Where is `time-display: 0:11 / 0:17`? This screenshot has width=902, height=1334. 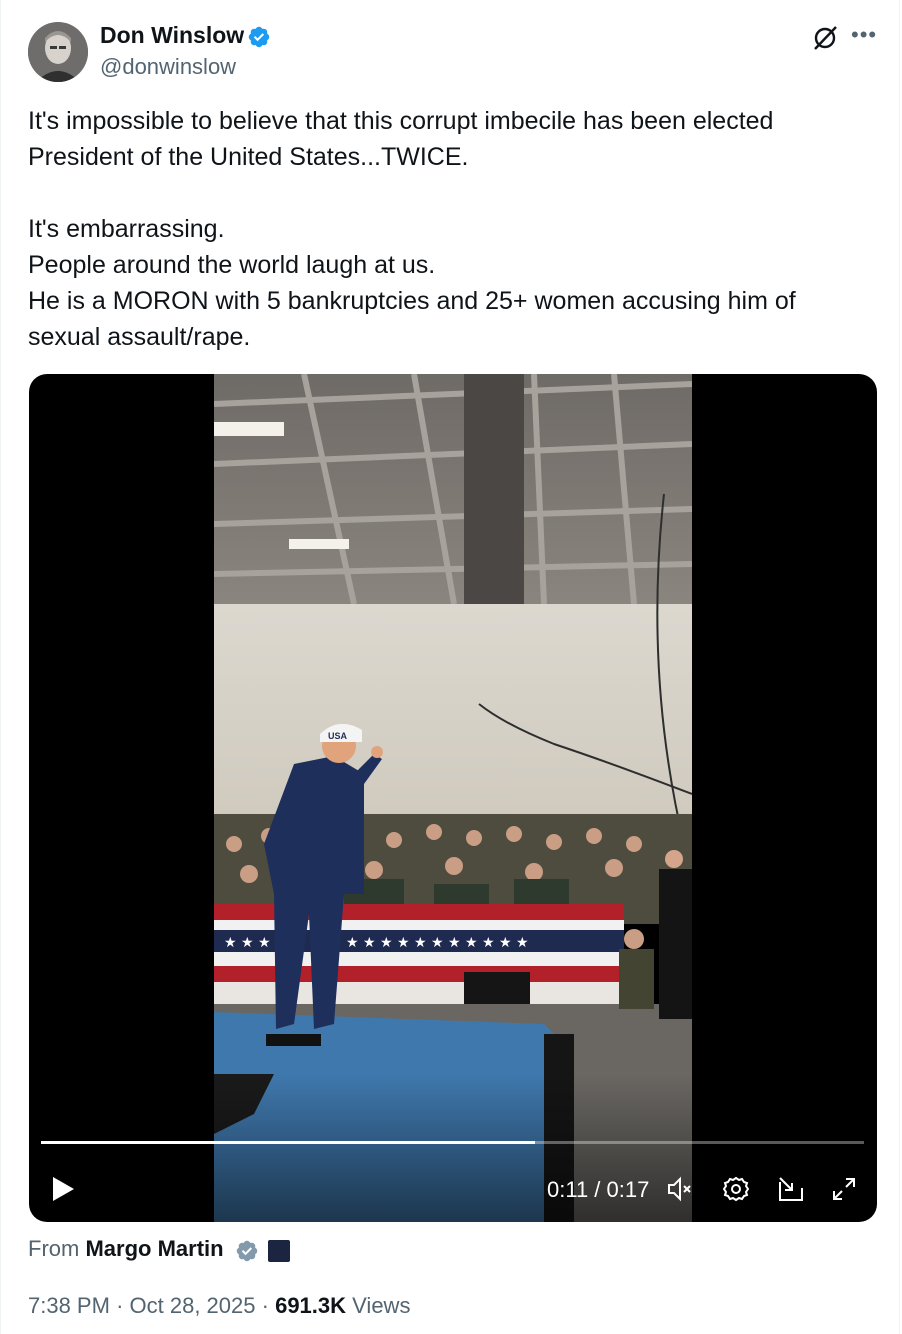
time-display: 0:11 / 0:17 is located at coordinates (598, 1189).